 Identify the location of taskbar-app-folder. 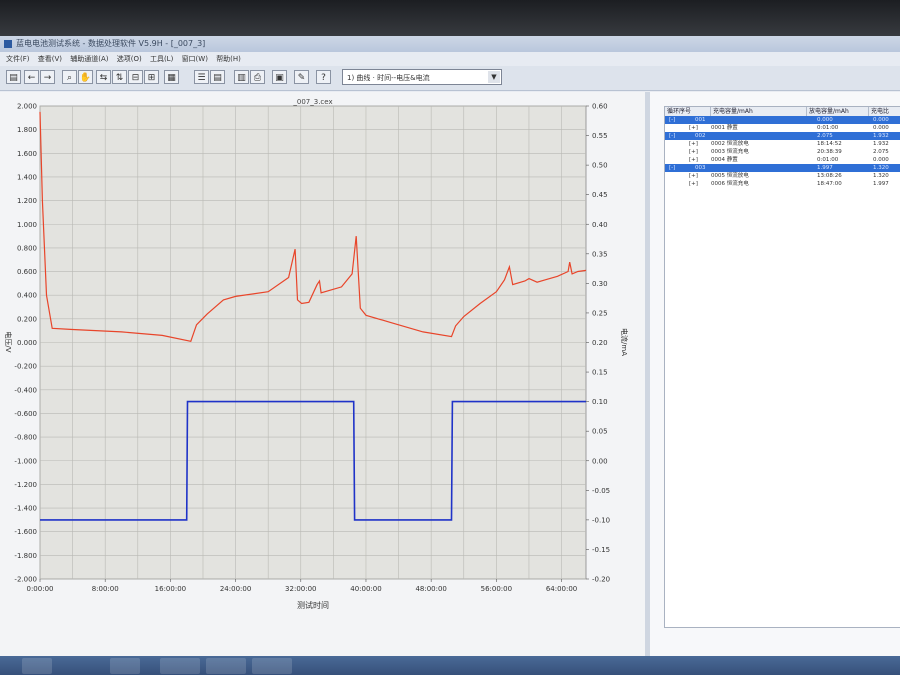
(125, 666).